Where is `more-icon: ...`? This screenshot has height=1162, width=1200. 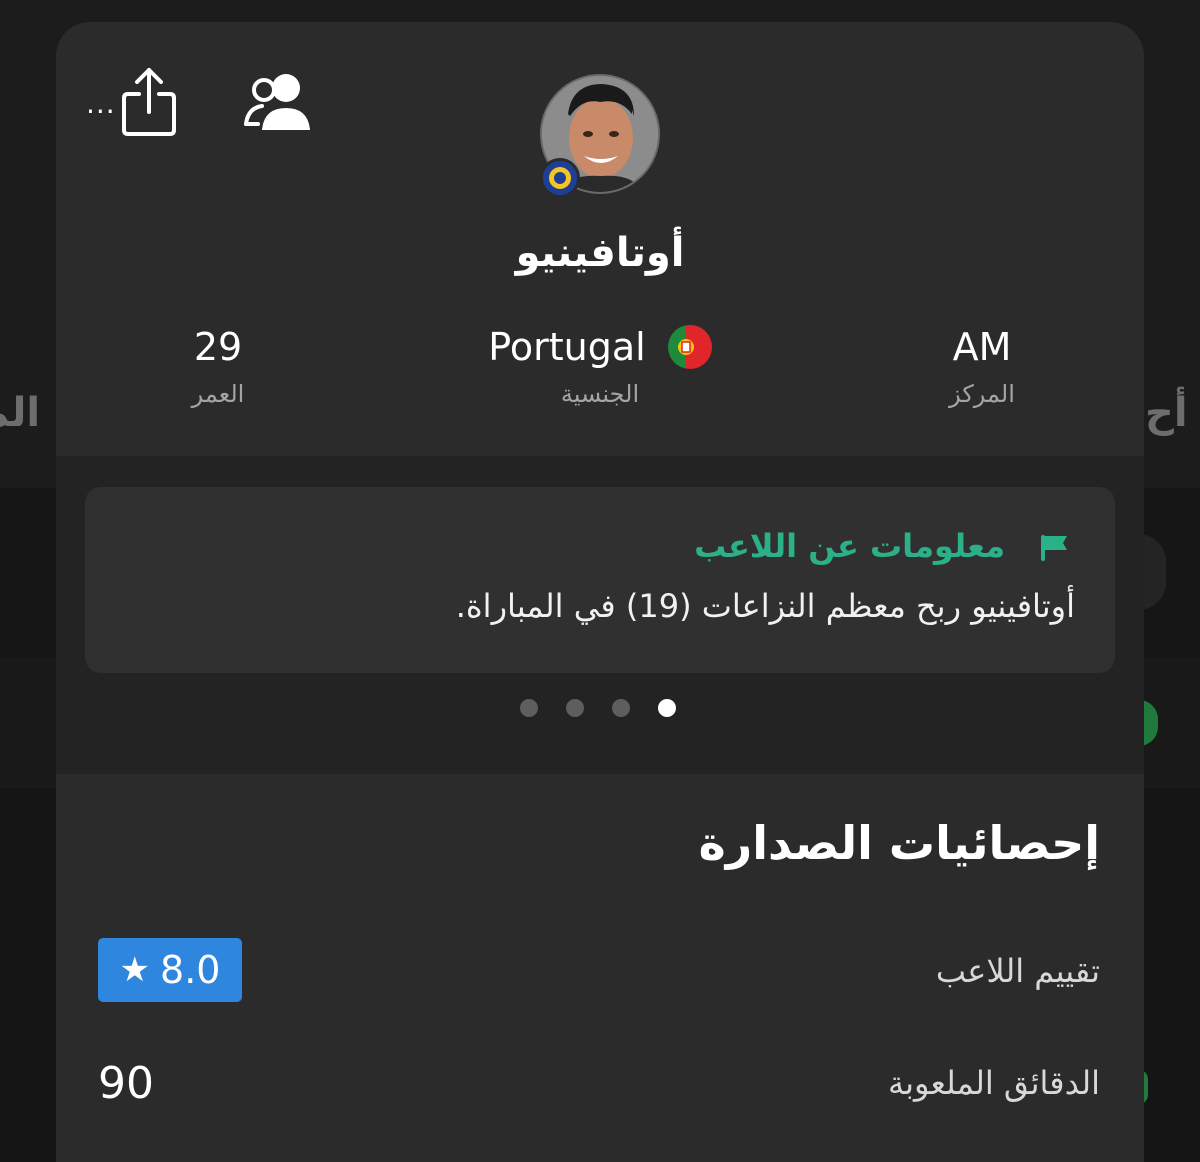 more-icon: ... is located at coordinates (101, 103).